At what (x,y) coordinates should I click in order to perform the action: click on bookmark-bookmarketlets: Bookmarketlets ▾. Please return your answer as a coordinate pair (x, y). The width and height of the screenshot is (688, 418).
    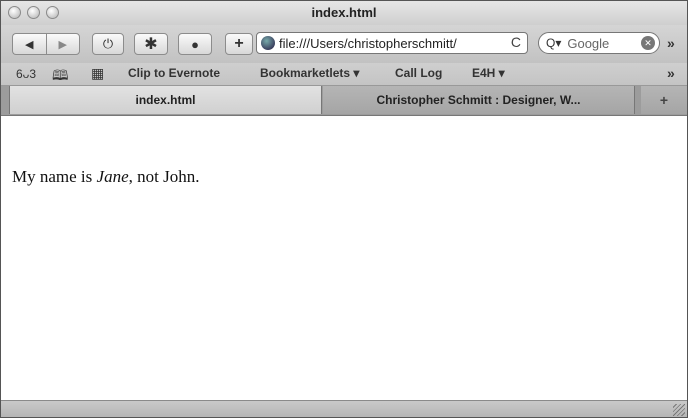
    Looking at the image, I should click on (309, 73).